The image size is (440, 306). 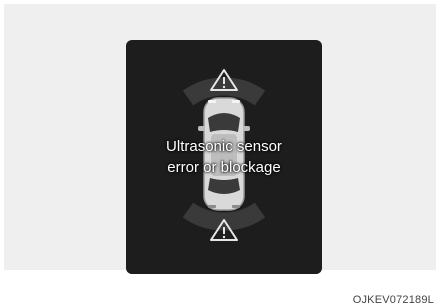 I want to click on warning-message-line1: Ultrasonic sensor, so click(x=224, y=146).